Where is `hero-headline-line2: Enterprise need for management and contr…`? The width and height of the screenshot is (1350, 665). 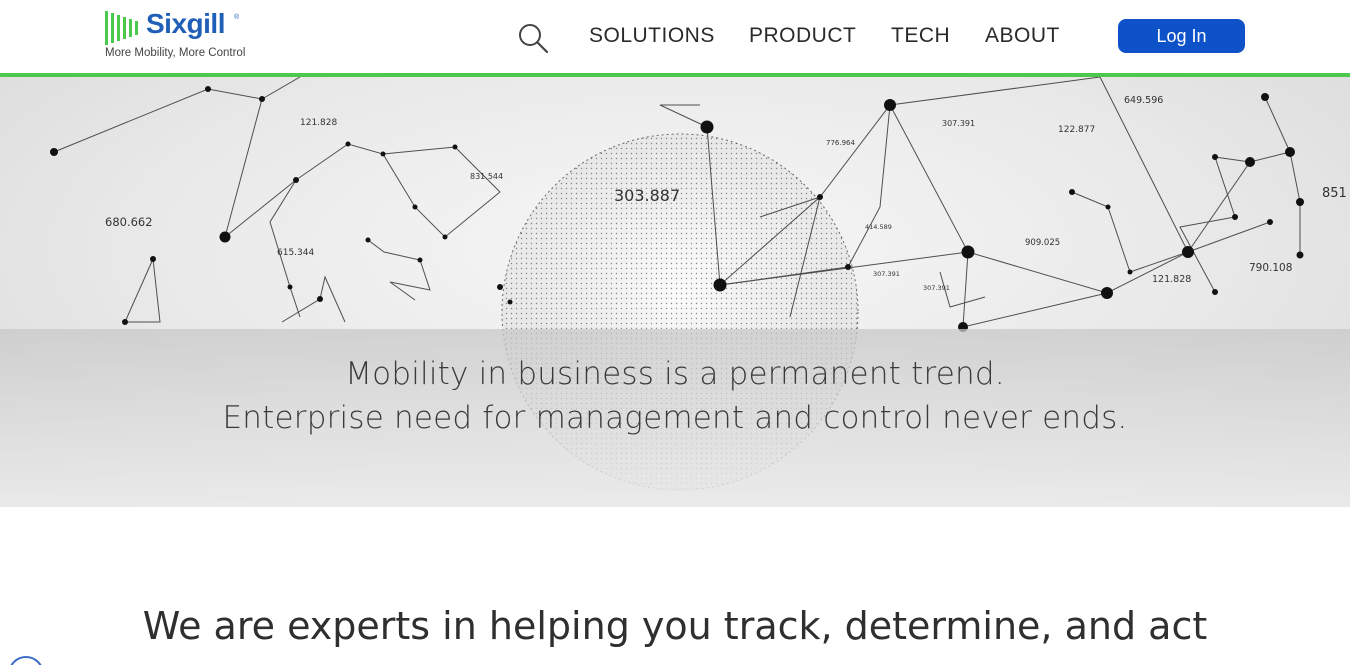
hero-headline-line2: Enterprise need for management and contr… is located at coordinates (675, 418).